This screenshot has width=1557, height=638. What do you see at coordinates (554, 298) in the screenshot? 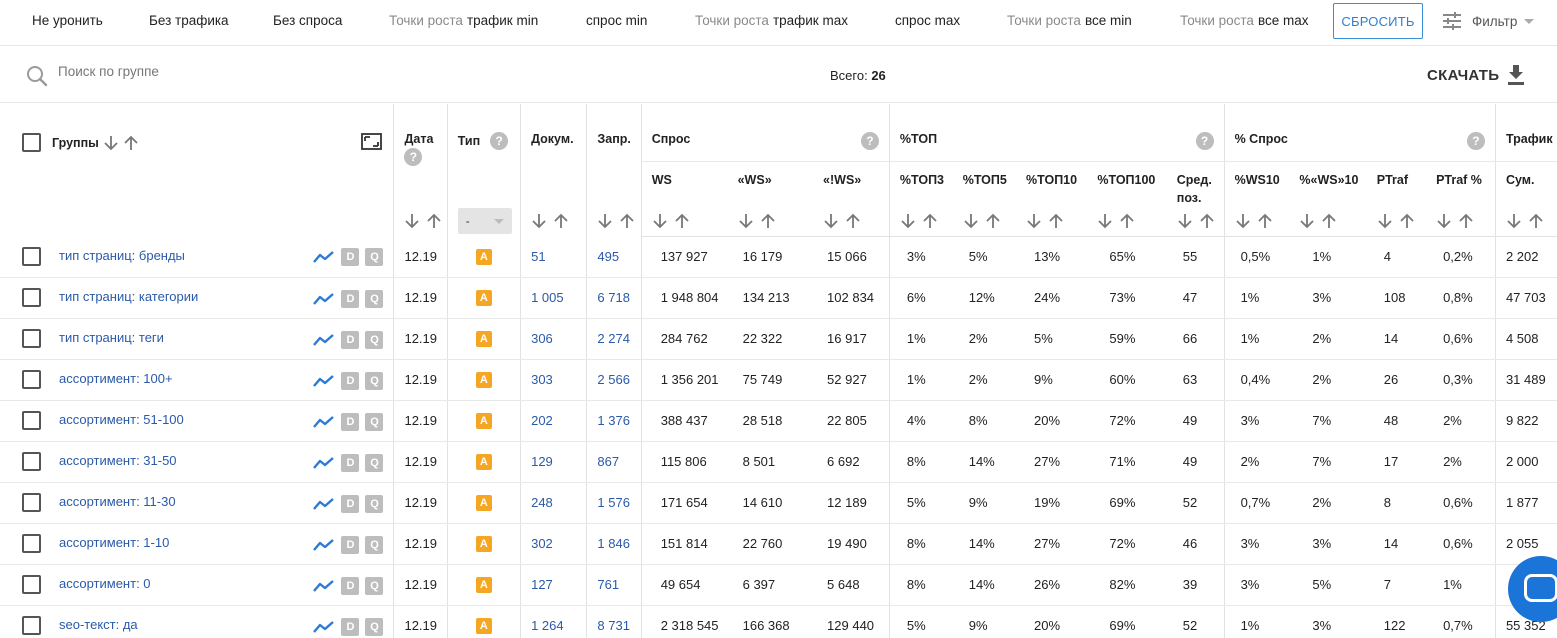
I see `cell-docs: 1 005` at bounding box center [554, 298].